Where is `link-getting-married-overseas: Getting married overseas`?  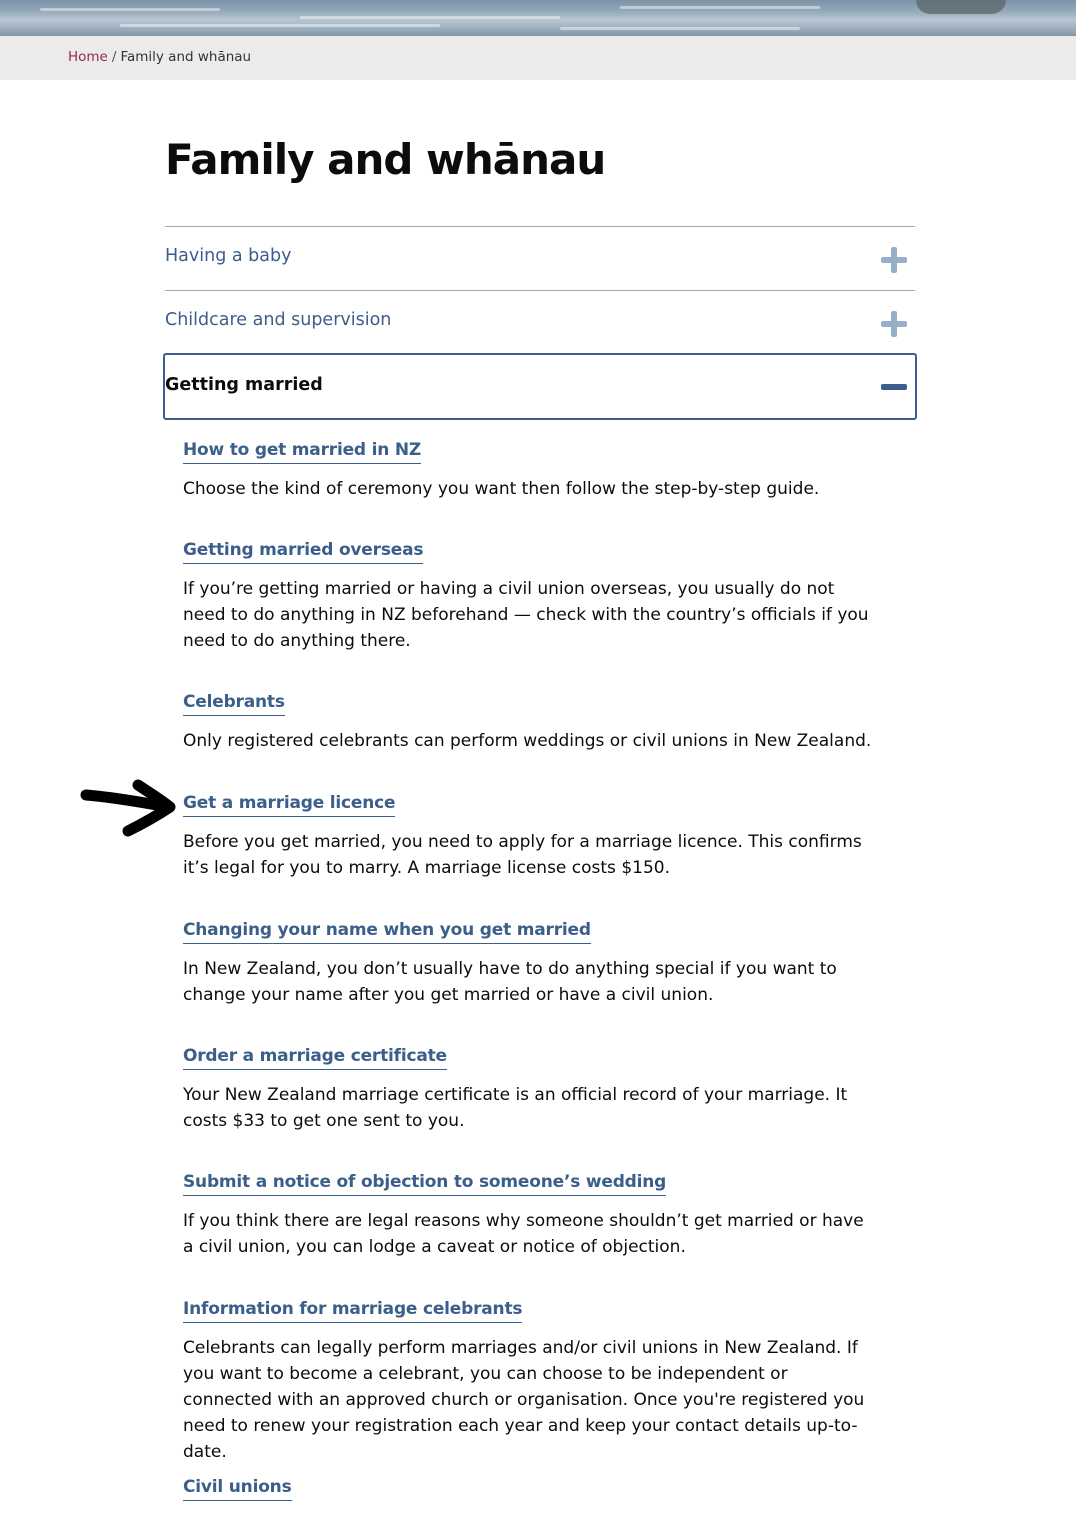
link-getting-married-overseas: Getting married overseas is located at coordinates (303, 551).